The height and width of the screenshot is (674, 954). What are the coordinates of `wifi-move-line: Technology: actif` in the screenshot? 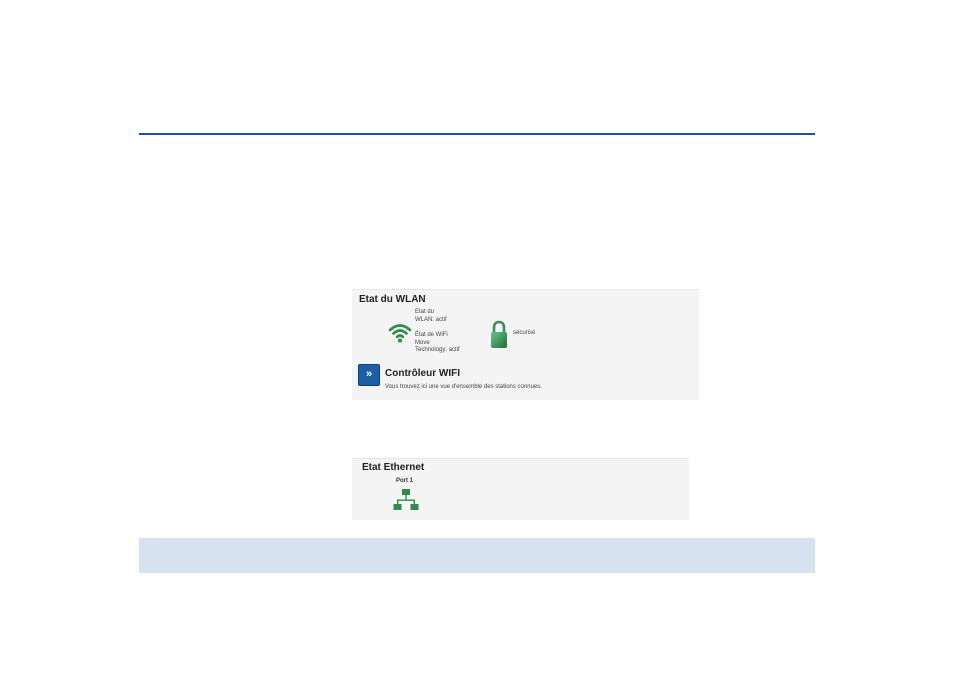 It's located at (437, 350).